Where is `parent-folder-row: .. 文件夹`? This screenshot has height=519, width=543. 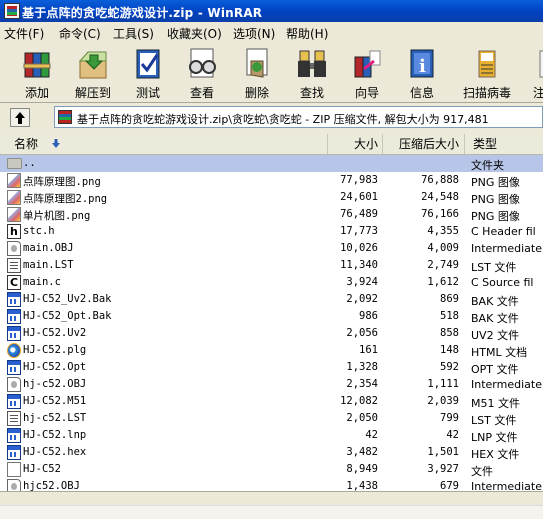 parent-folder-row: .. 文件夹 is located at coordinates (271, 163).